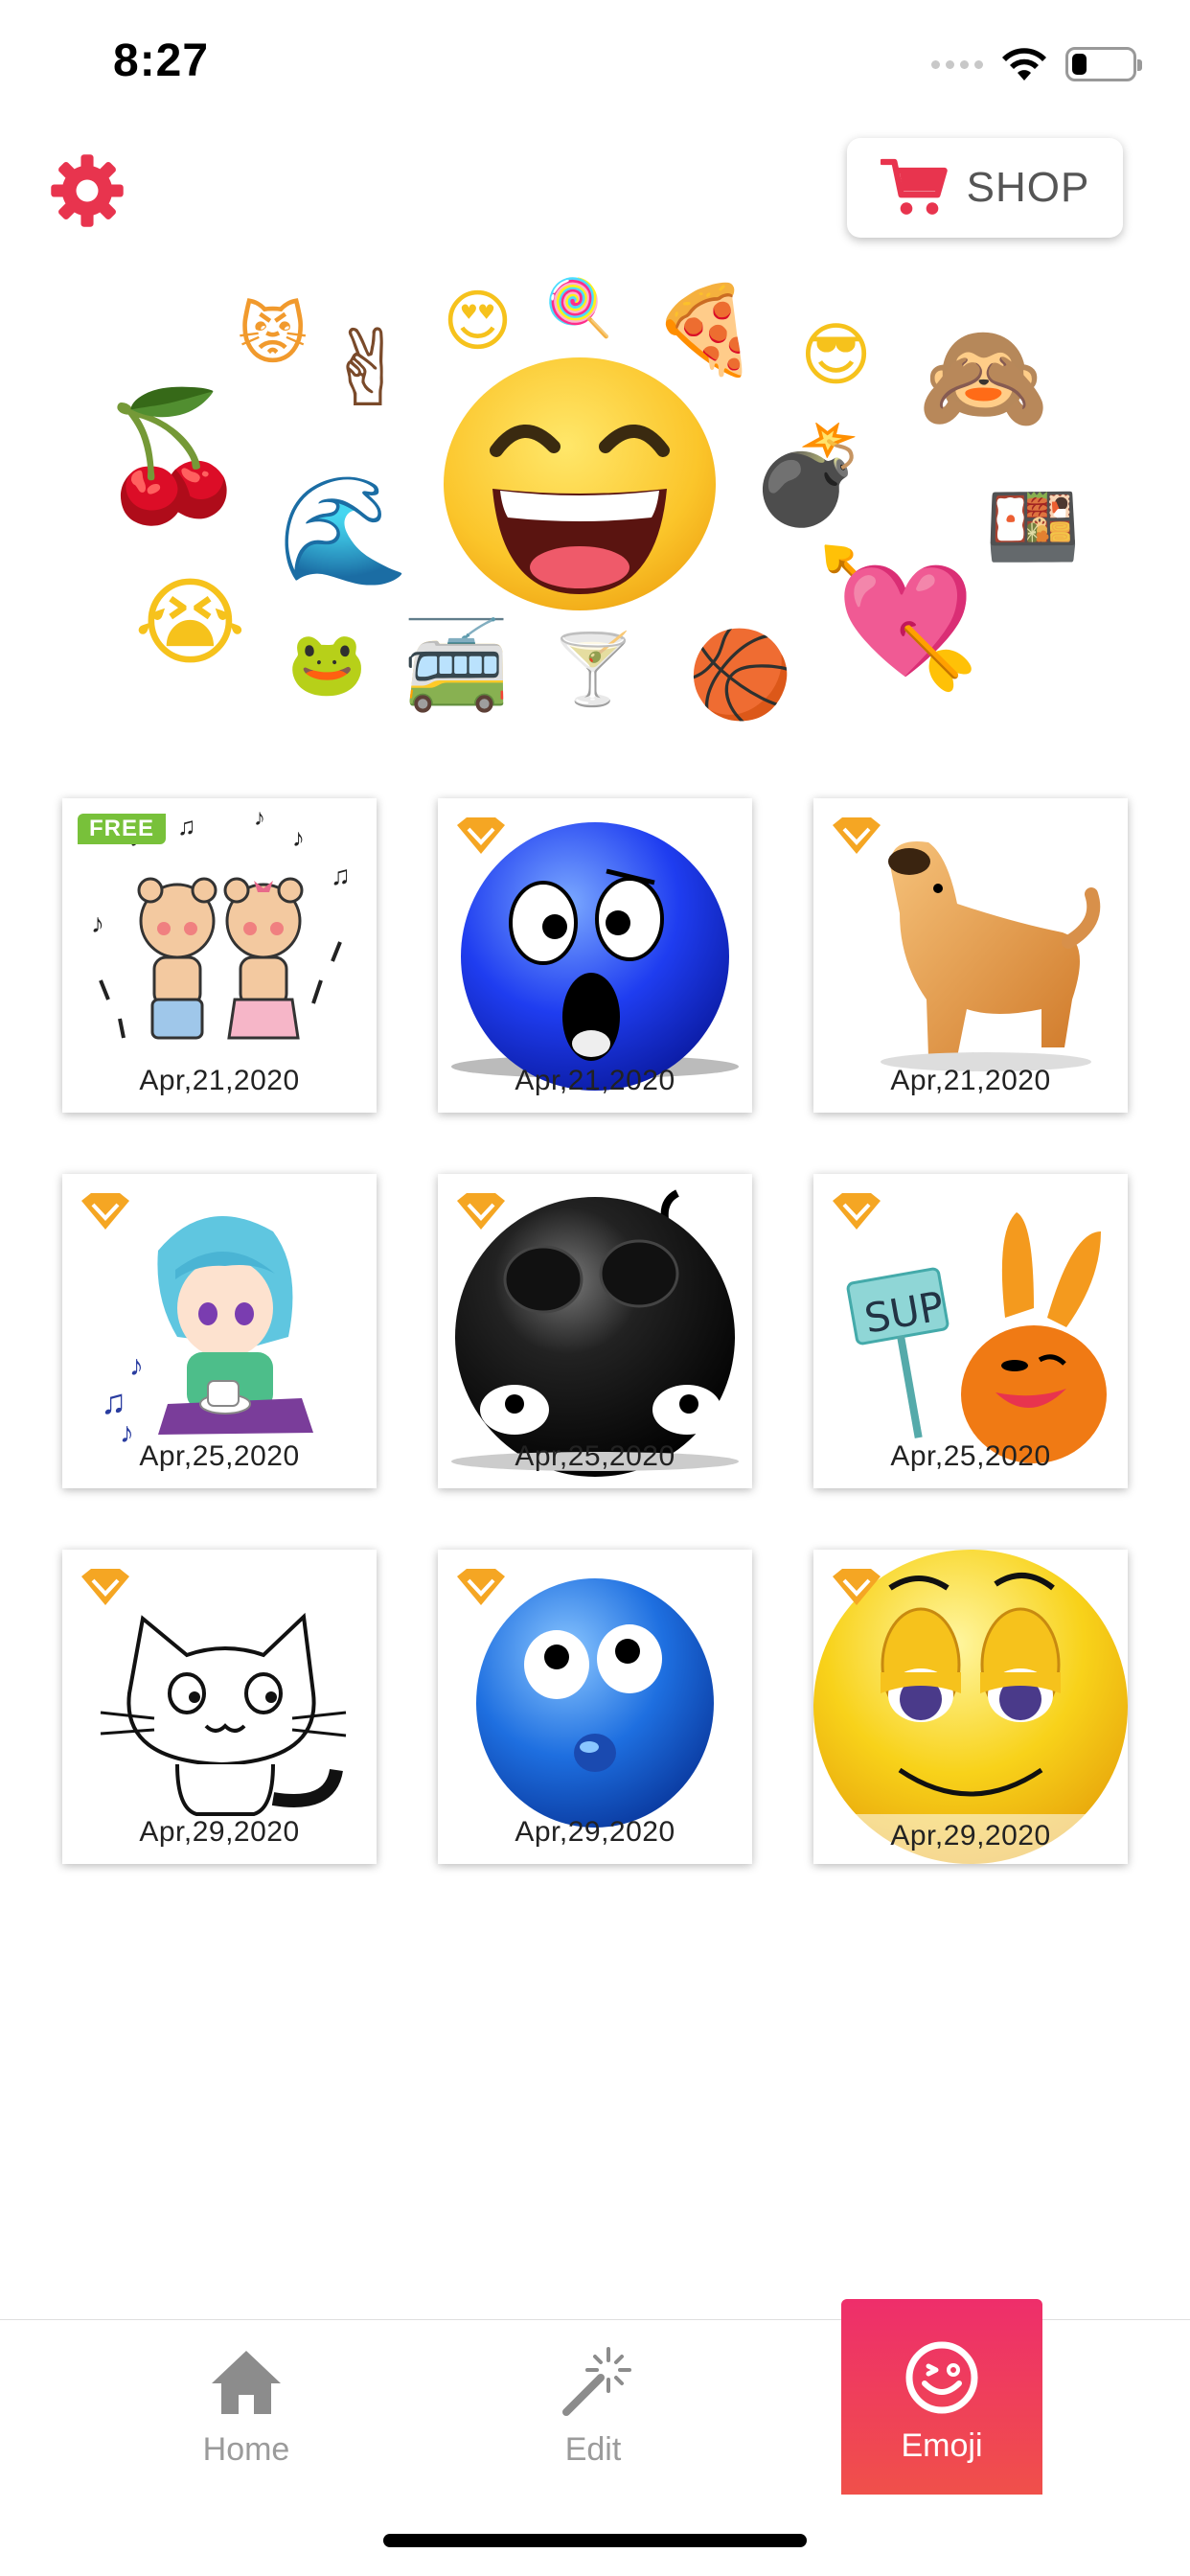  I want to click on tab-label: Edit, so click(593, 2449).